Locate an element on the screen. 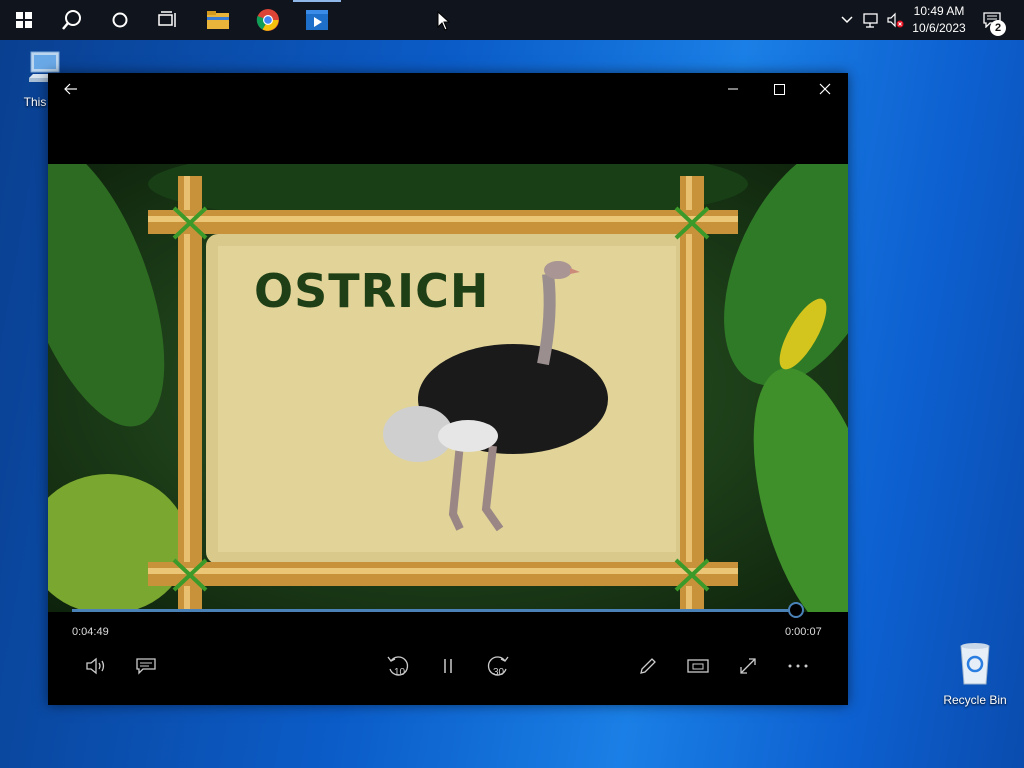 This screenshot has height=768, width=1024. mini-view-icon is located at coordinates (698, 666).